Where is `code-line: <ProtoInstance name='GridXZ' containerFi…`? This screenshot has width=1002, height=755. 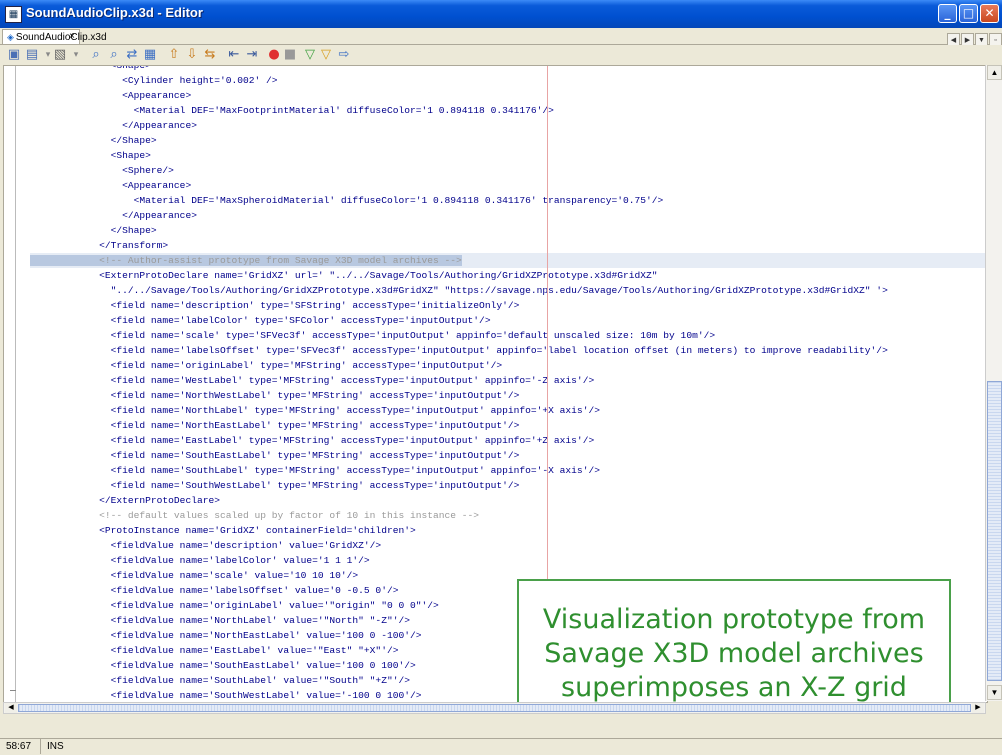 code-line: <ProtoInstance name='GridXZ' containerFi… is located at coordinates (223, 530).